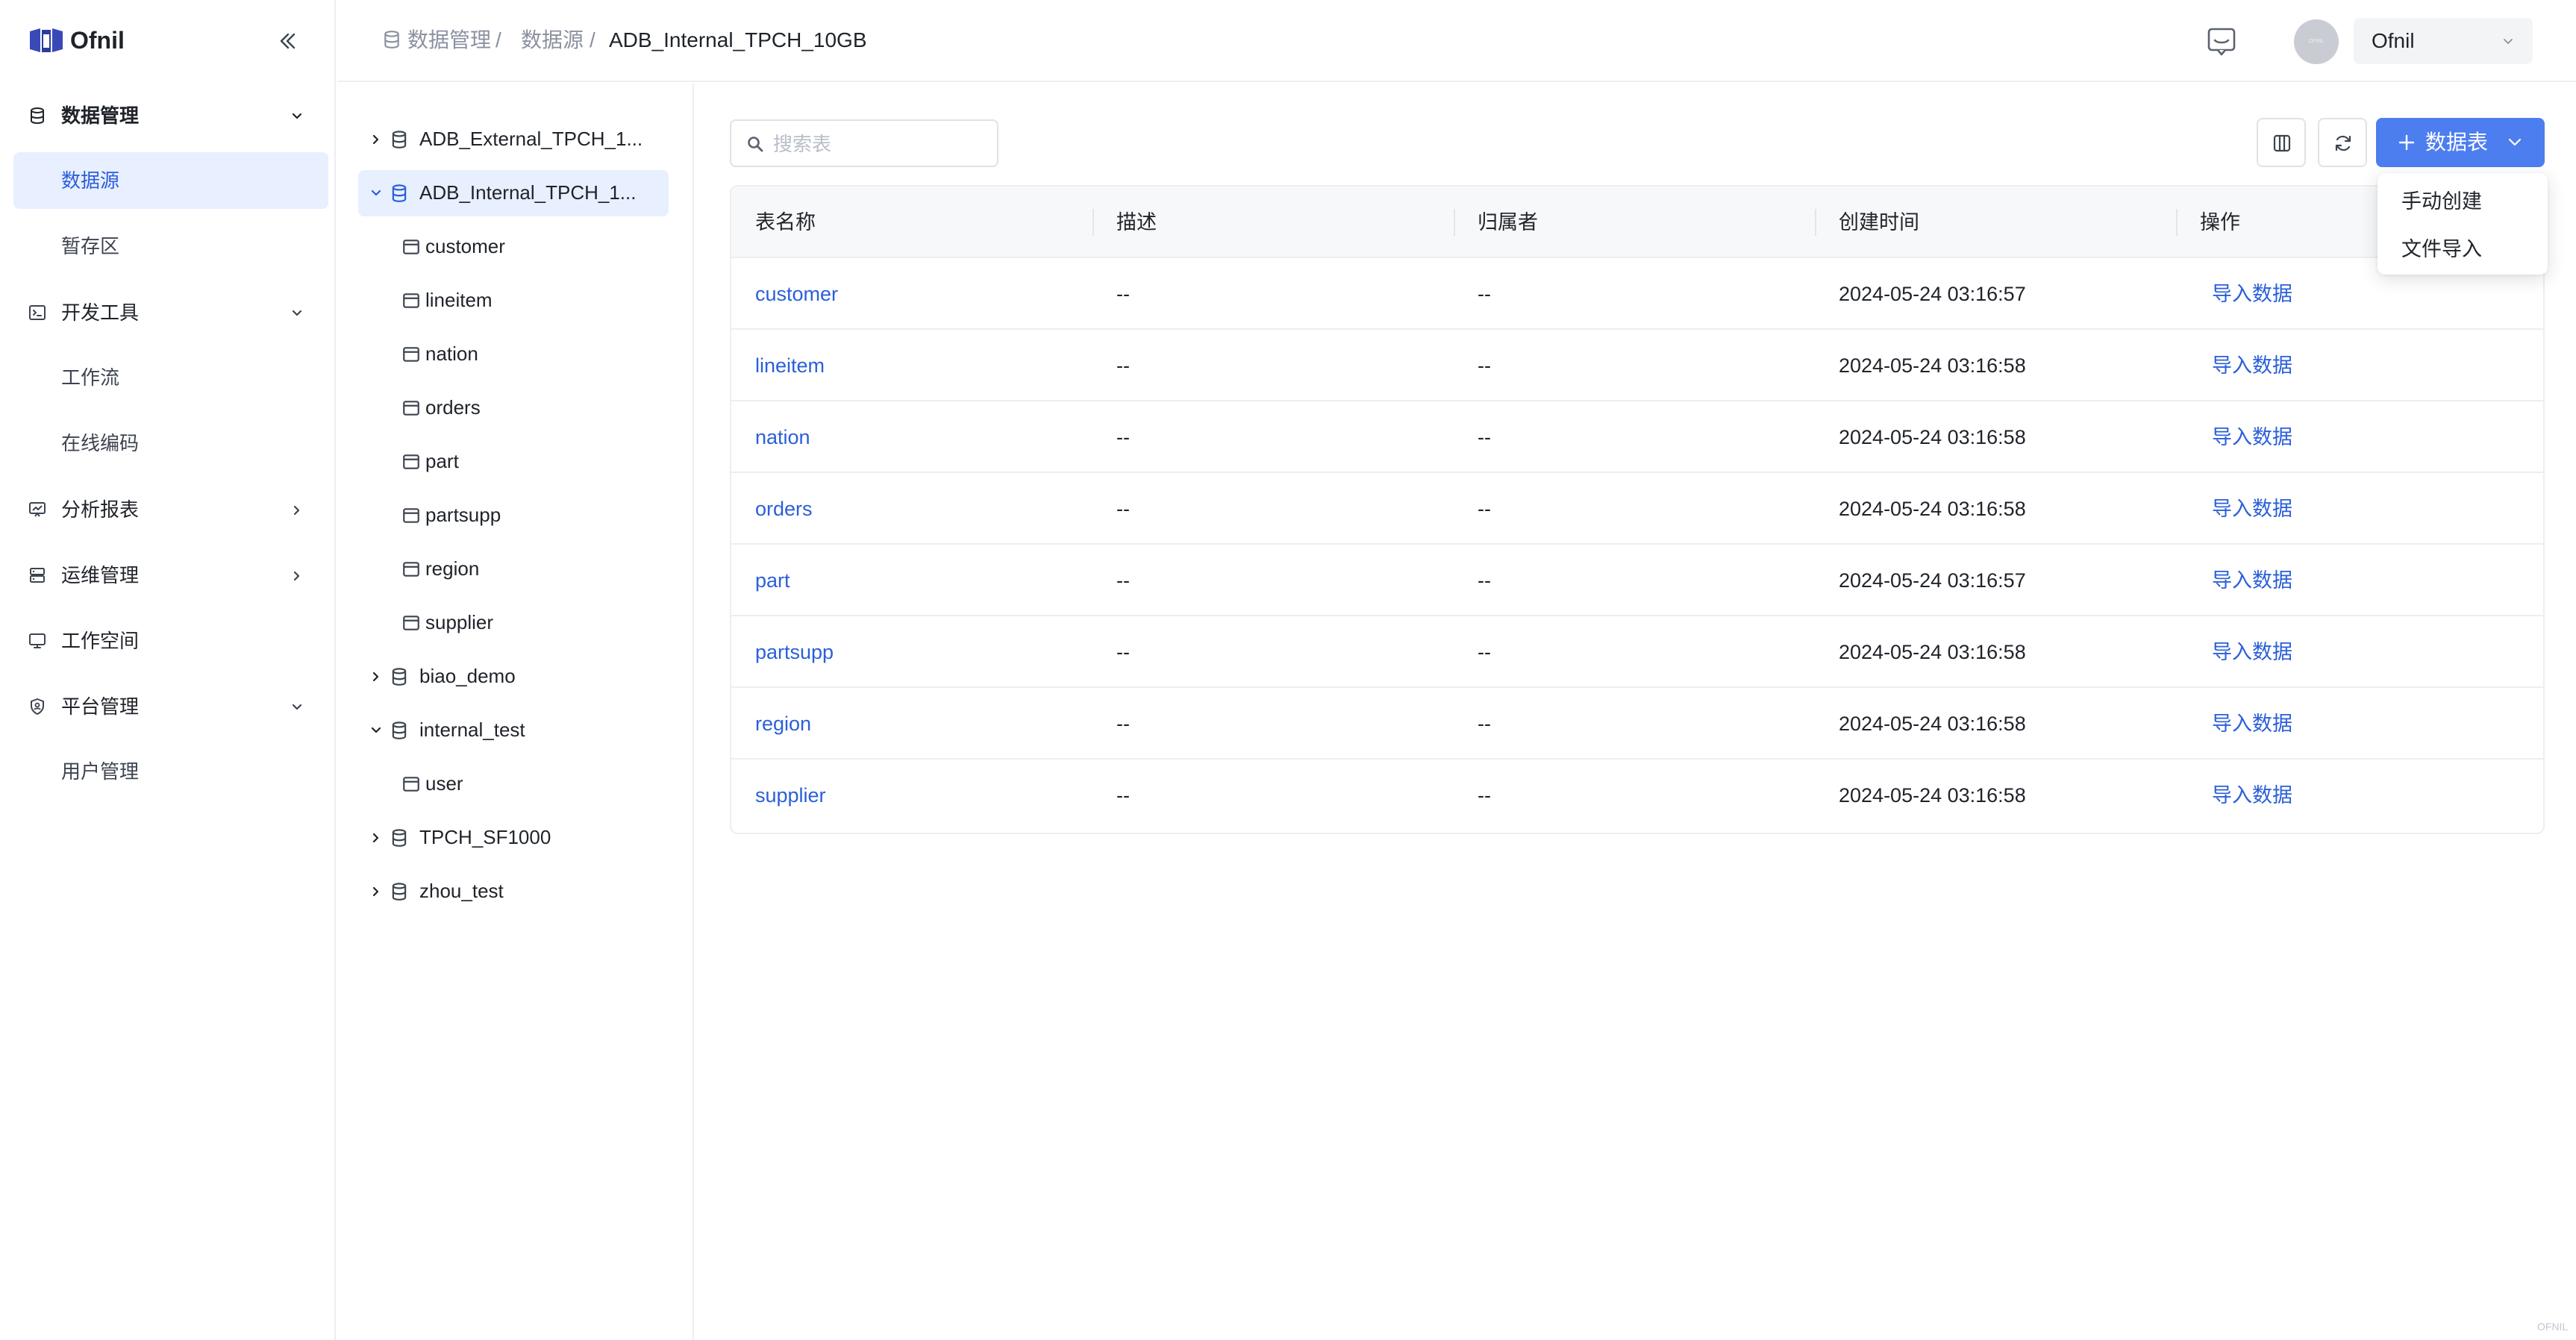 The width and height of the screenshot is (2576, 1340). Describe the element at coordinates (782, 437) in the screenshot. I see `cell-table-name: nation` at that location.